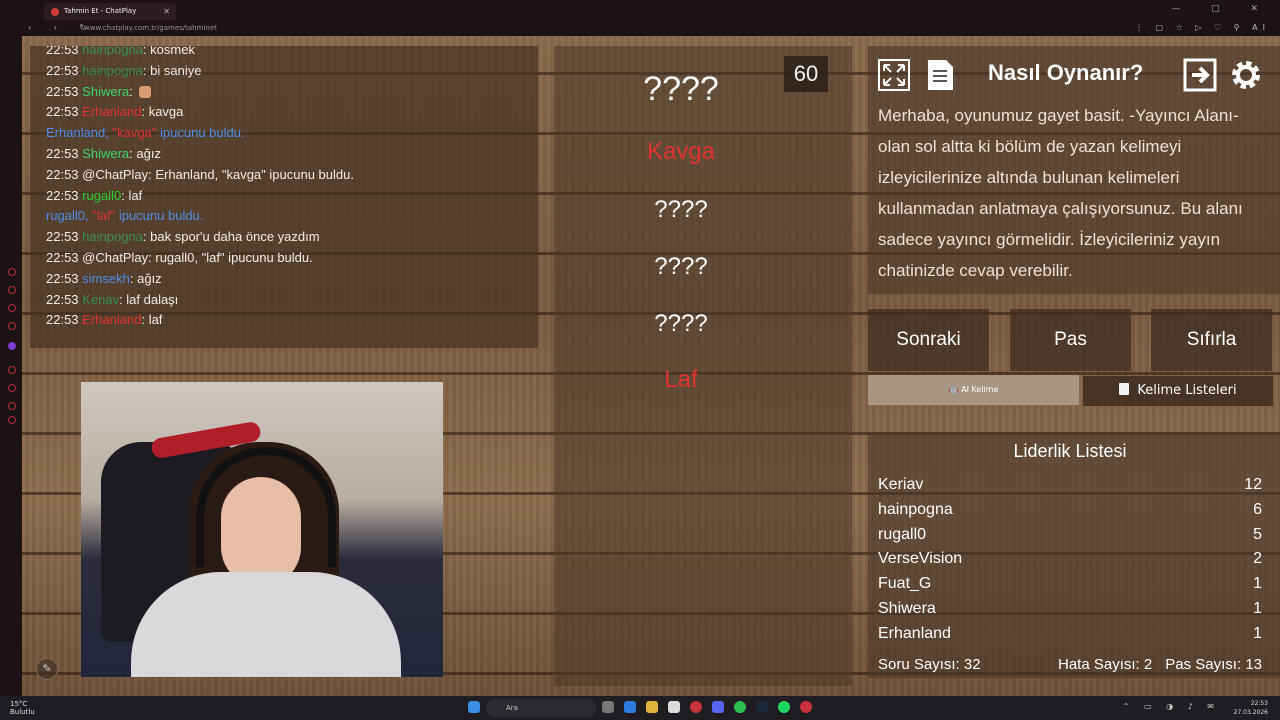  Describe the element at coordinates (100, 299) in the screenshot. I see `chat-username: Keriav` at that location.